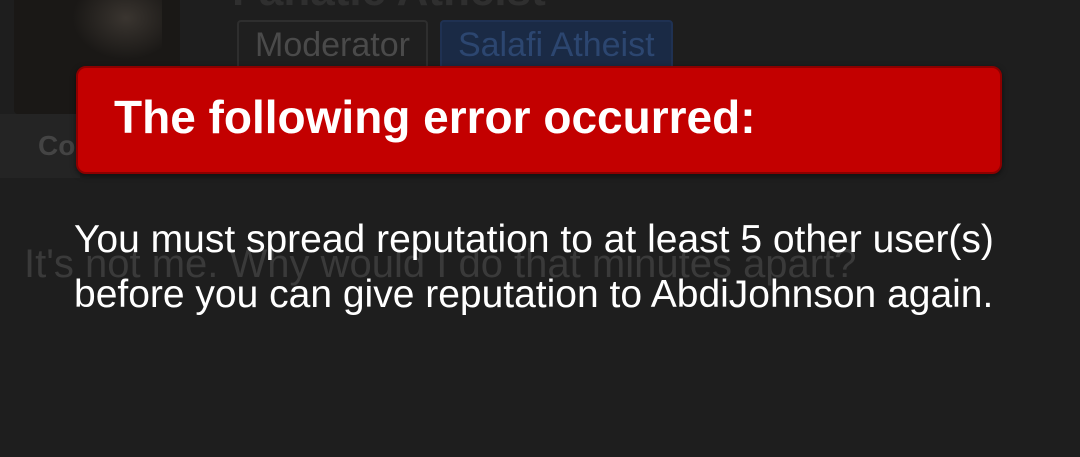 Image resolution: width=1080 pixels, height=457 pixels. I want to click on avatar-image, so click(117, 30).